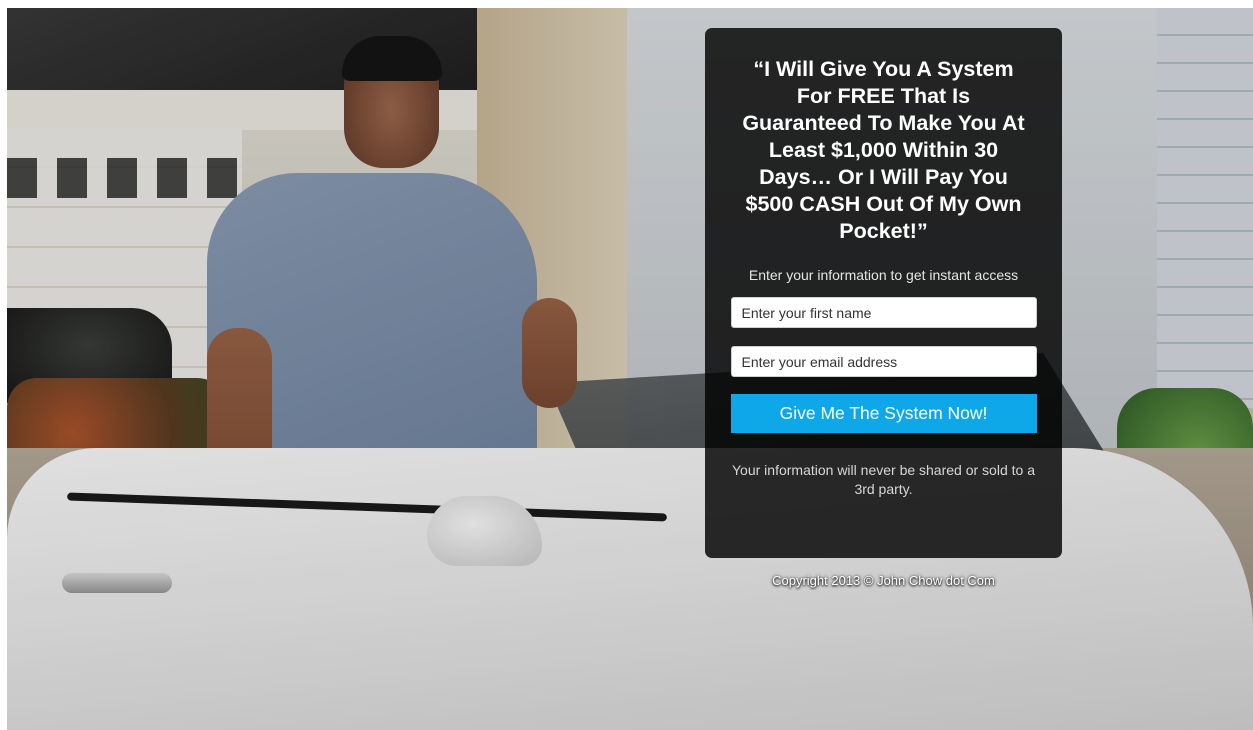 This screenshot has width=1253, height=730. What do you see at coordinates (883, 413) in the screenshot?
I see `submit-button: Give Me The System Now!` at bounding box center [883, 413].